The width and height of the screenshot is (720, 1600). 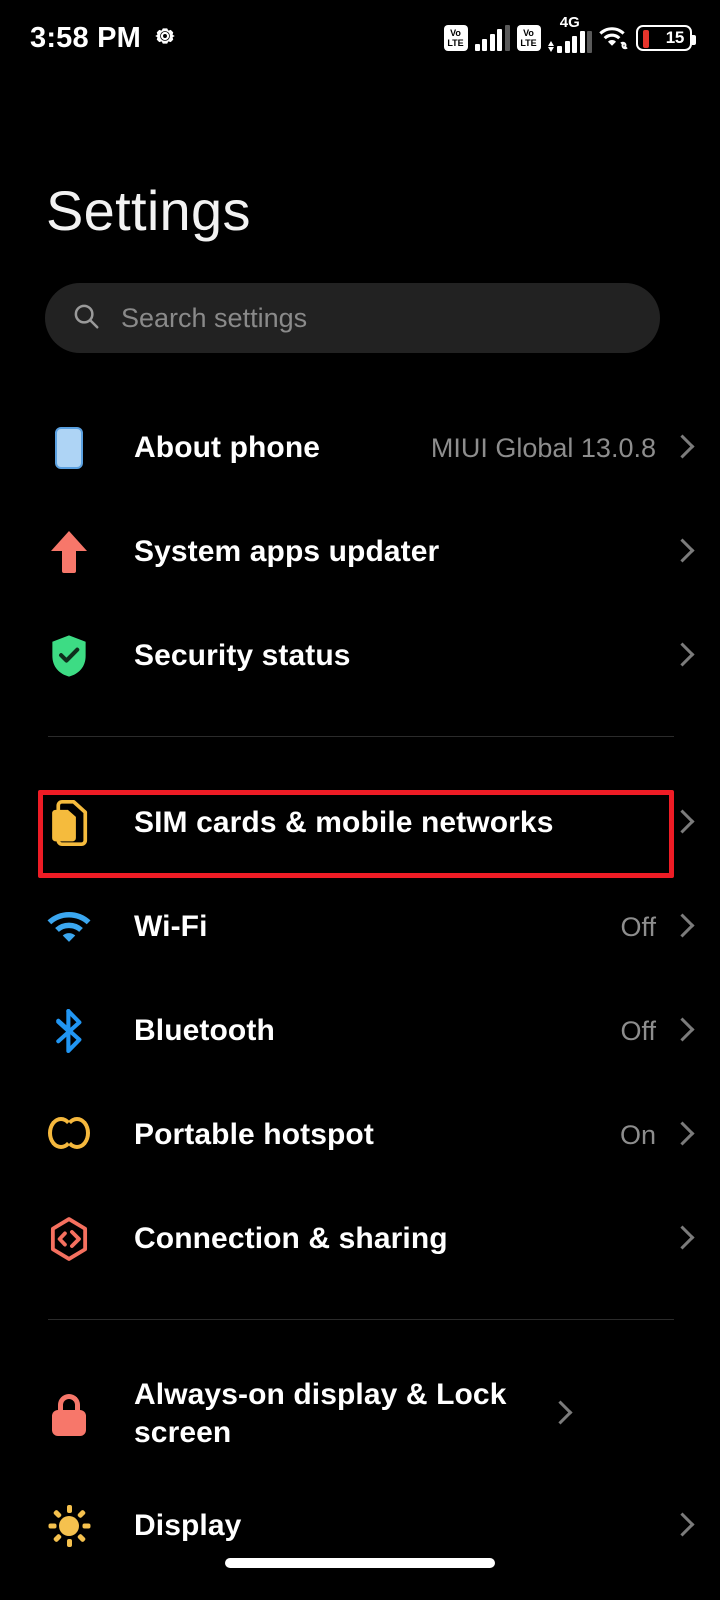 What do you see at coordinates (287, 552) in the screenshot?
I see `settings-row-label: System apps updater` at bounding box center [287, 552].